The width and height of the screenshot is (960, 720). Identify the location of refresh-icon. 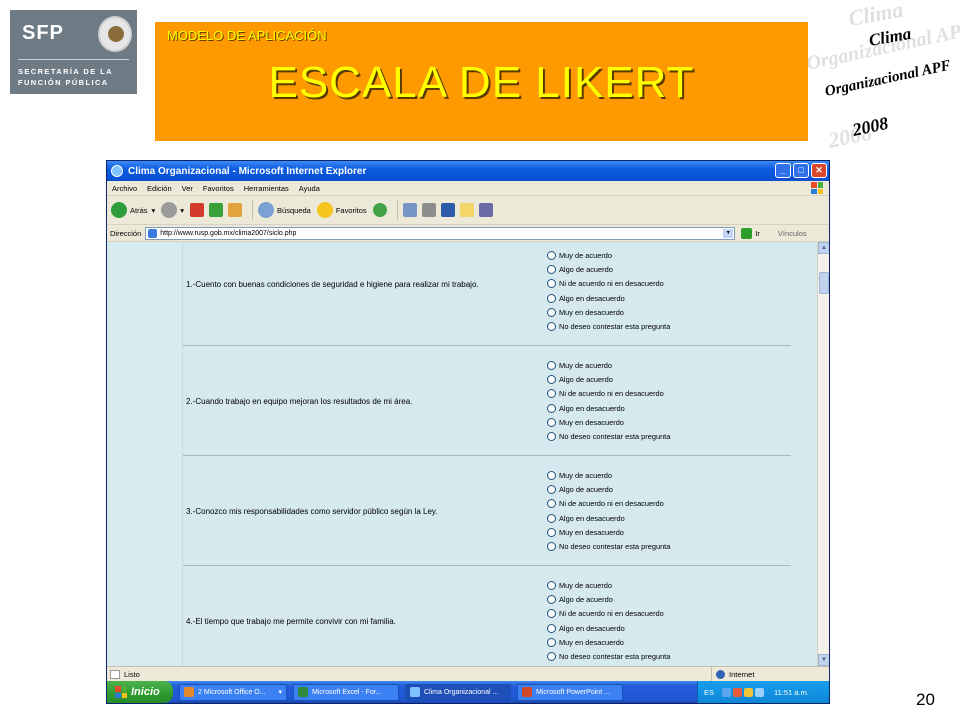
(216, 210).